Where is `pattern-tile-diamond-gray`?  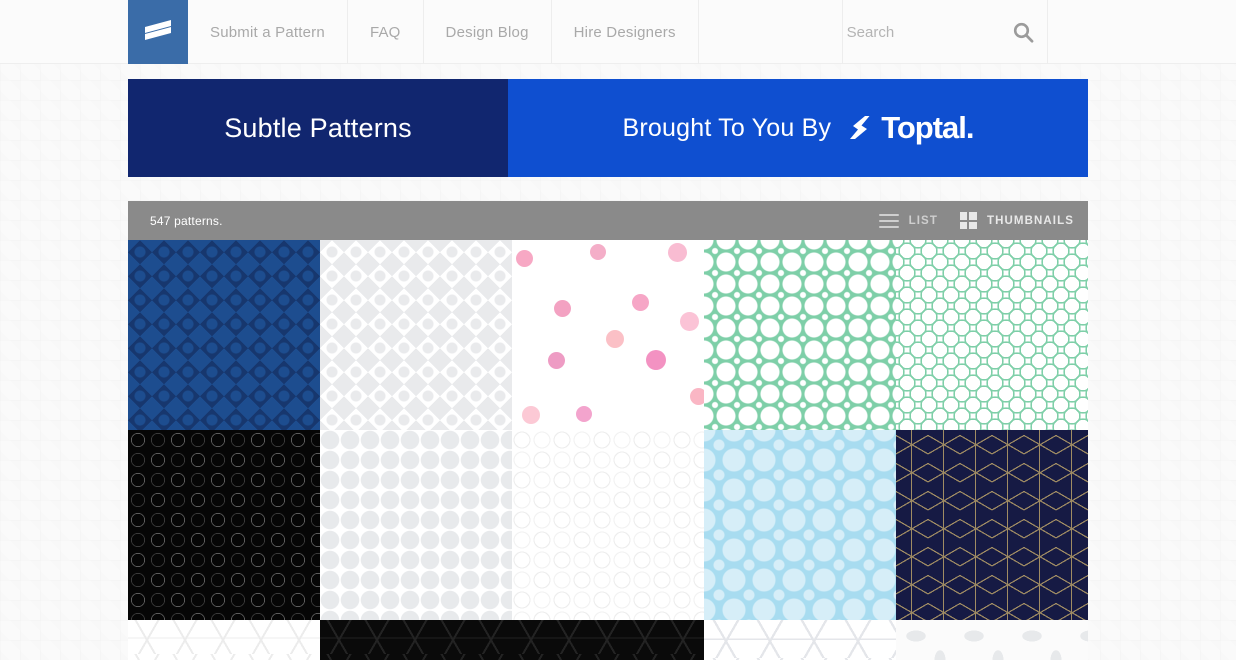 pattern-tile-diamond-gray is located at coordinates (416, 335).